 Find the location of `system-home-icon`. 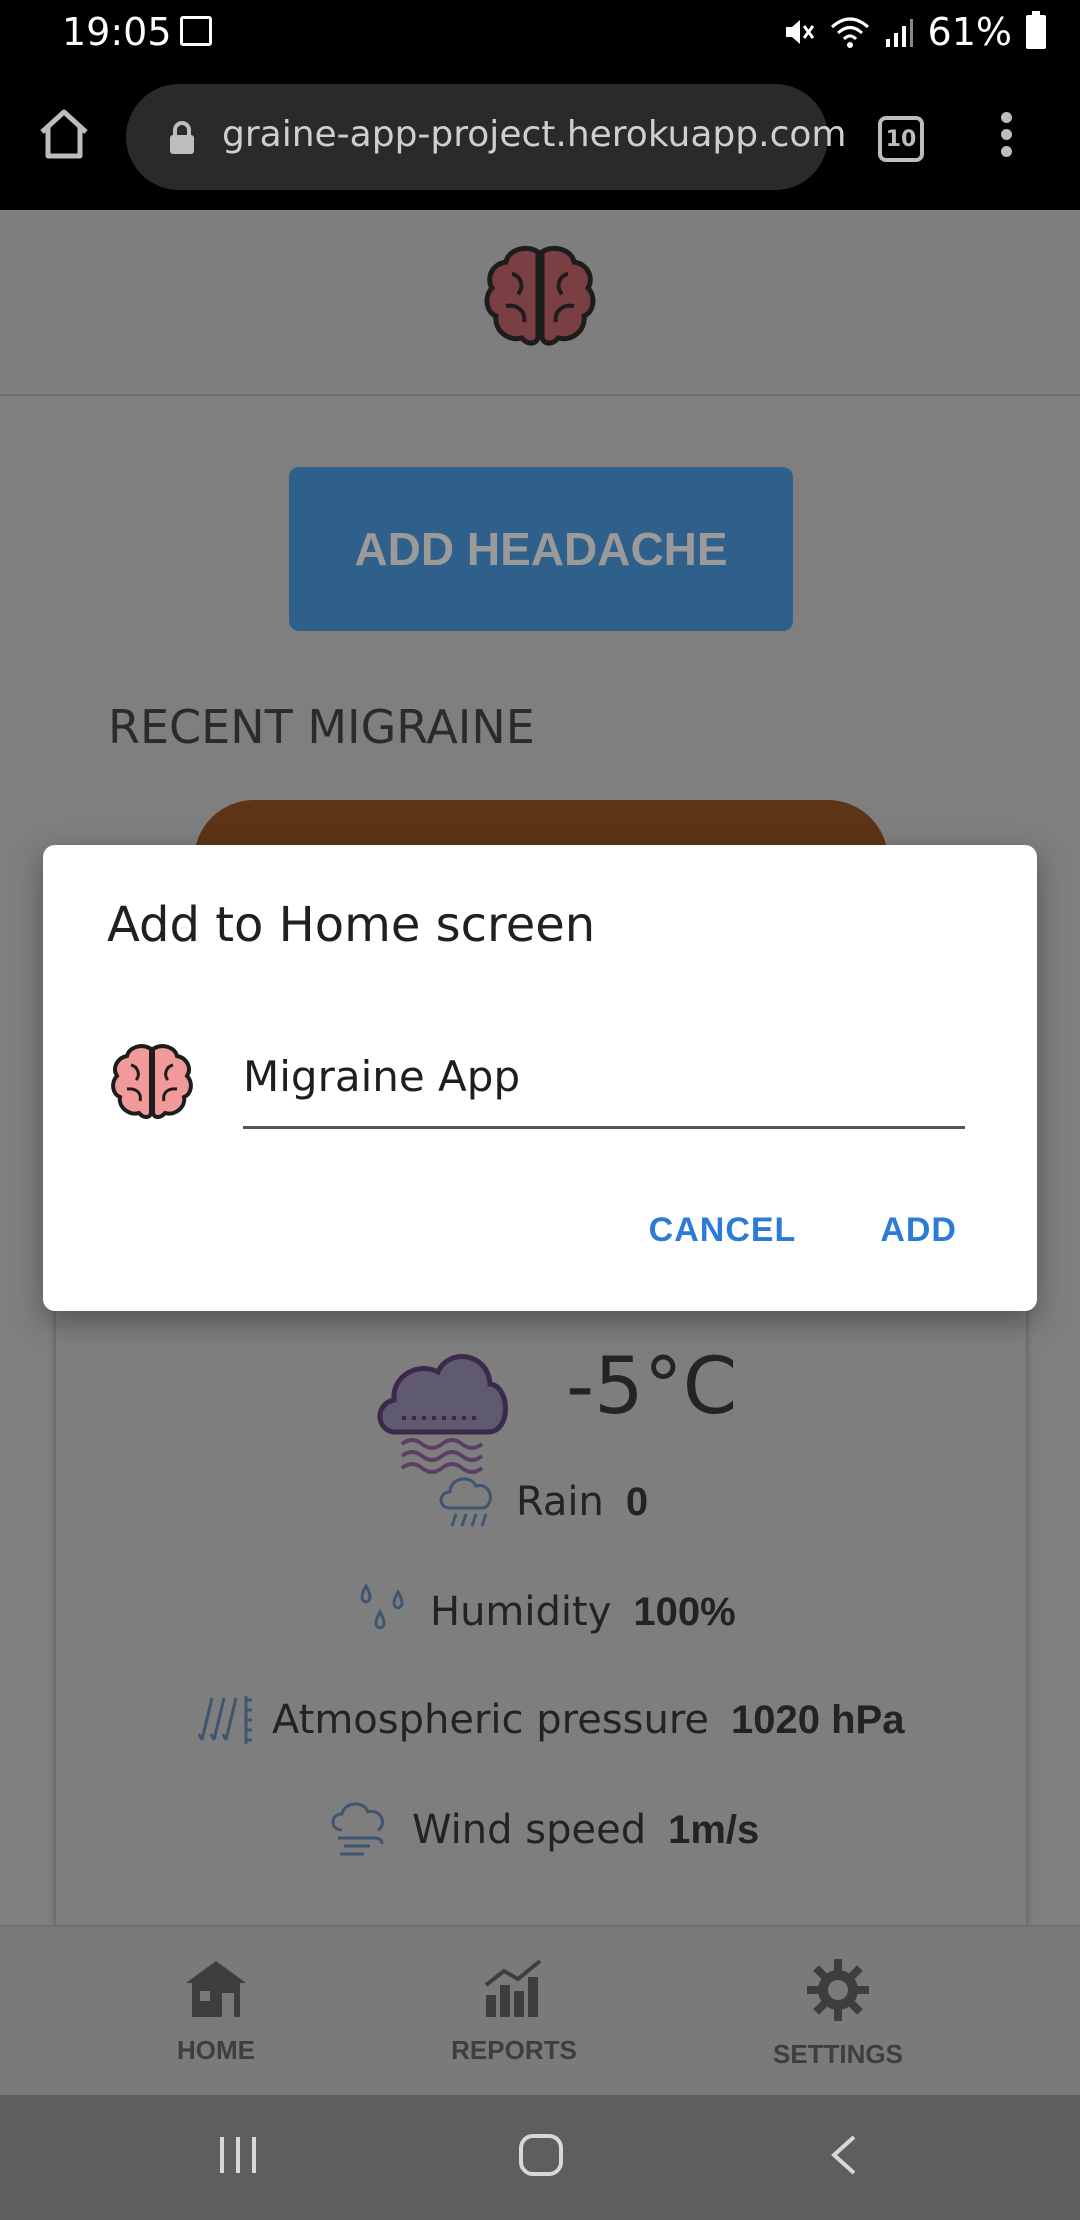

system-home-icon is located at coordinates (541, 2155).